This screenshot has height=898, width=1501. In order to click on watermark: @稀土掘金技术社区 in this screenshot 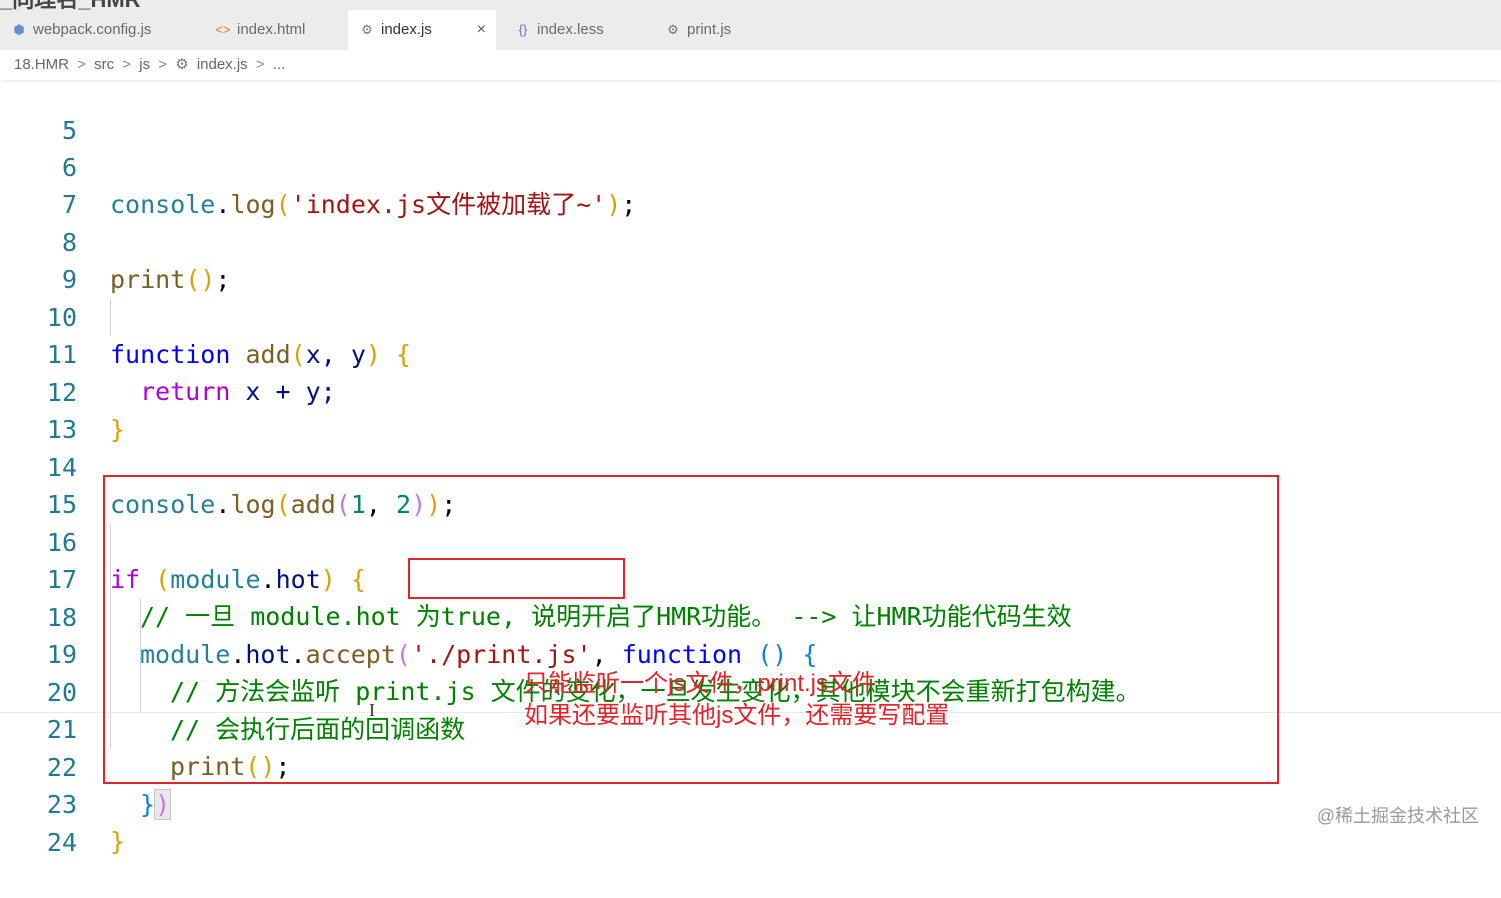, I will do `click(1397, 816)`.